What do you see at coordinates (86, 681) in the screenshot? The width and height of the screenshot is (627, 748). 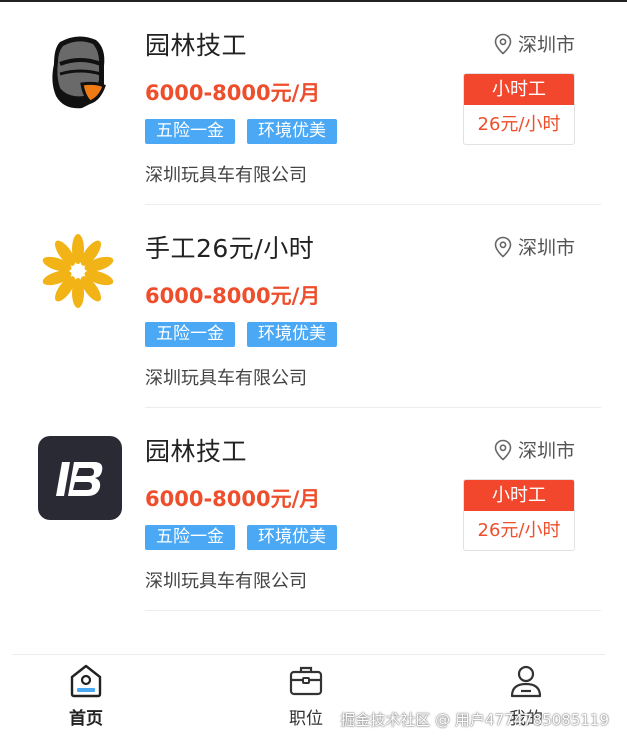 I see `home-icon` at bounding box center [86, 681].